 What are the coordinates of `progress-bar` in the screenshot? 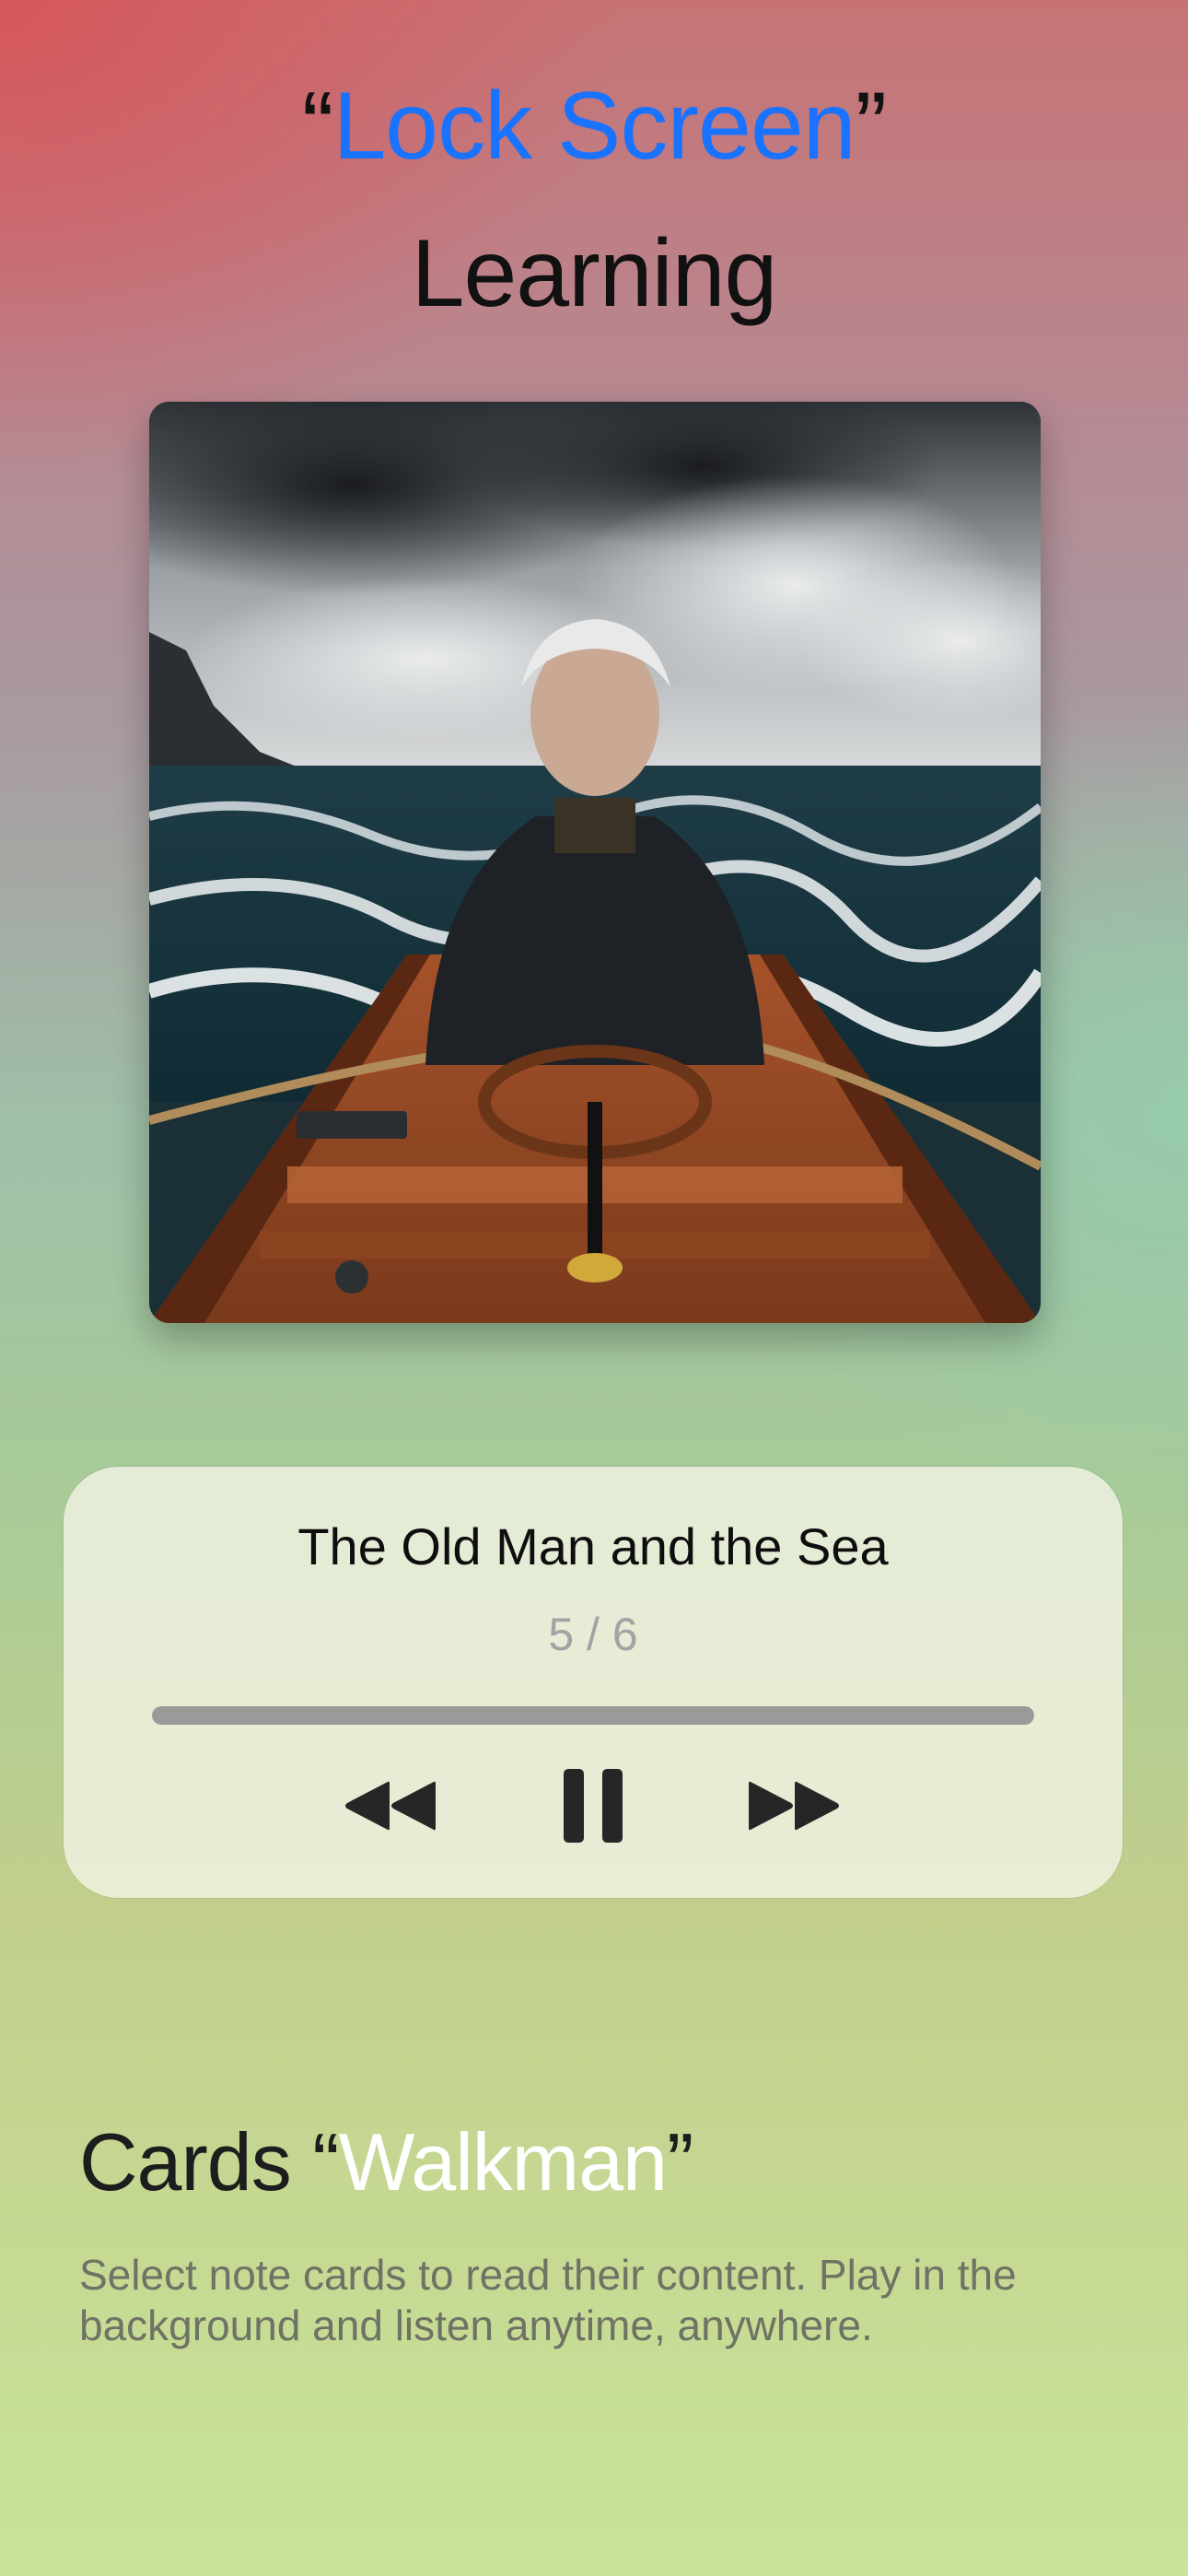 It's located at (593, 1715).